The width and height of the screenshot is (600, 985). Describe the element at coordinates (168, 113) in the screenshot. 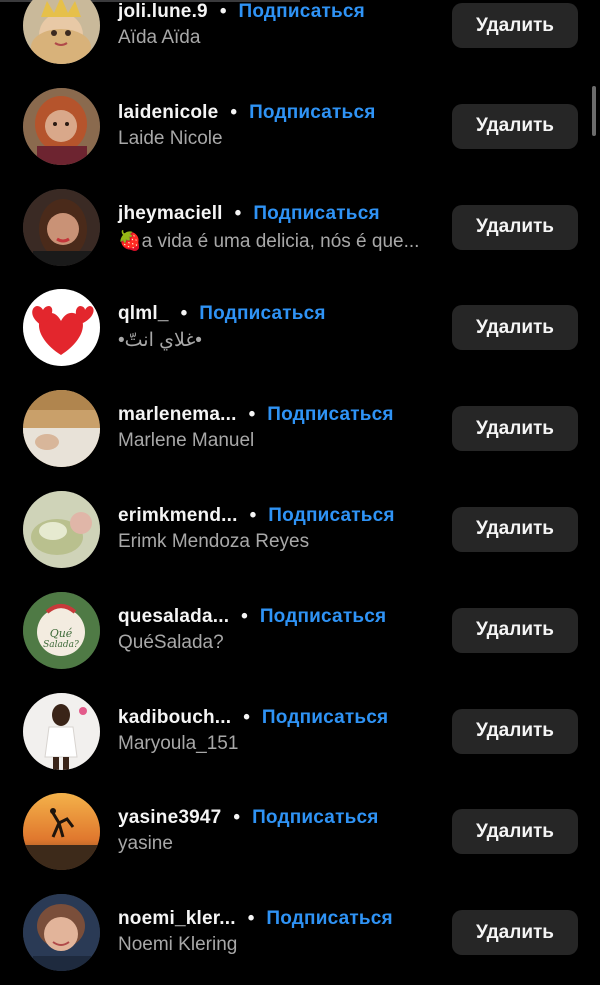

I see `username: laidenicole` at that location.